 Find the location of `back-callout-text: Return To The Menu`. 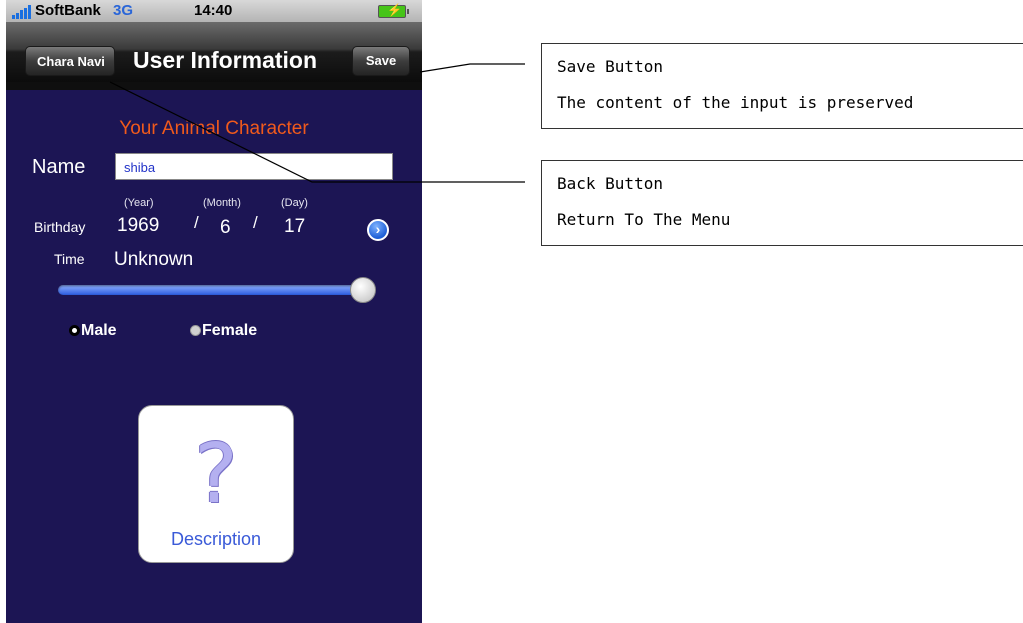

back-callout-text: Return To The Menu is located at coordinates (644, 219).